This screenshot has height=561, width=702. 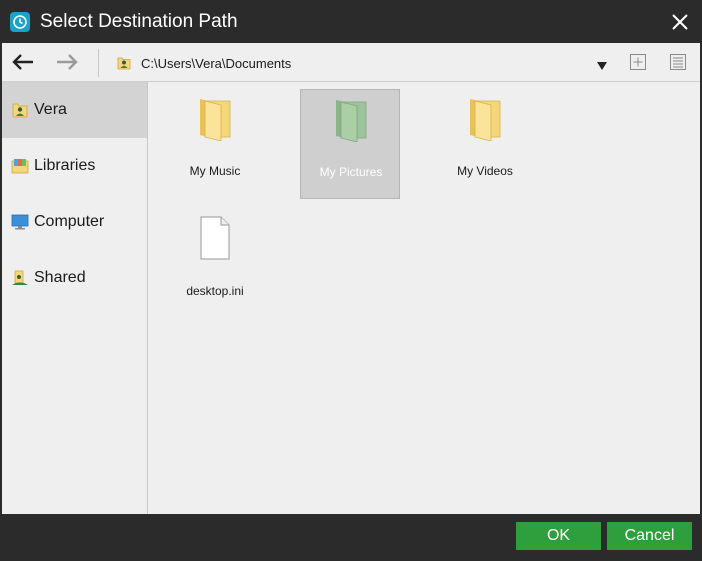 I want to click on sidebar-item-libraries: Libraries, so click(x=74, y=166).